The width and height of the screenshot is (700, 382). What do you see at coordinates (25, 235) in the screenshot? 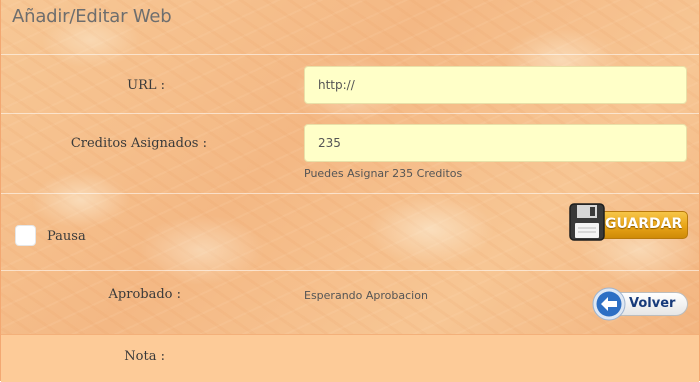
I see `pause-checkbox` at bounding box center [25, 235].